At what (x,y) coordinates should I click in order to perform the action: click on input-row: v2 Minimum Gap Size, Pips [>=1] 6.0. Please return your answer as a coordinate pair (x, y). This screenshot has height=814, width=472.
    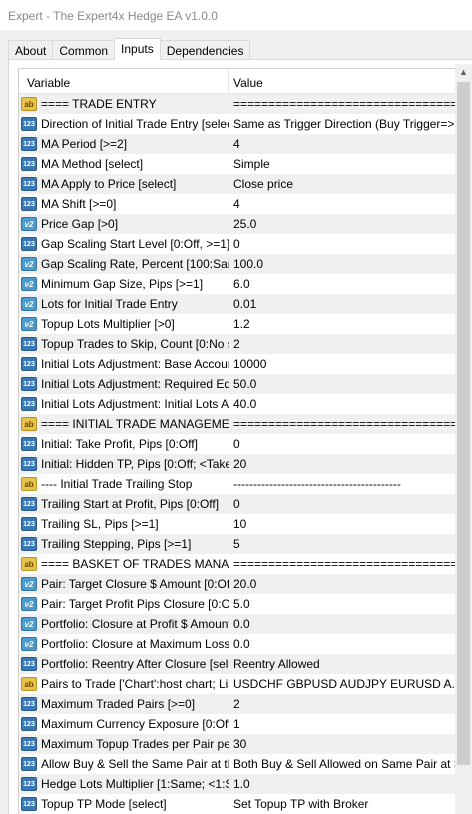
    Looking at the image, I should click on (242, 284).